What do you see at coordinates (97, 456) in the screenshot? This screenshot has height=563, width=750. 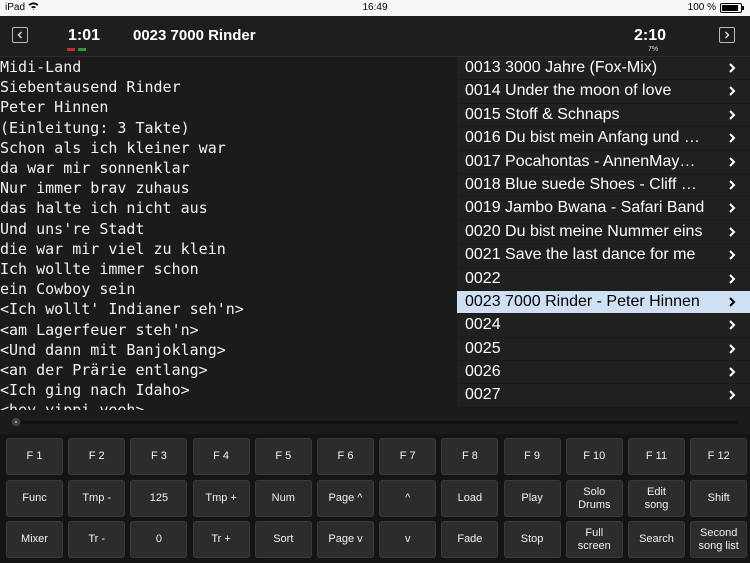 I see `key-f-2-button: F 2` at bounding box center [97, 456].